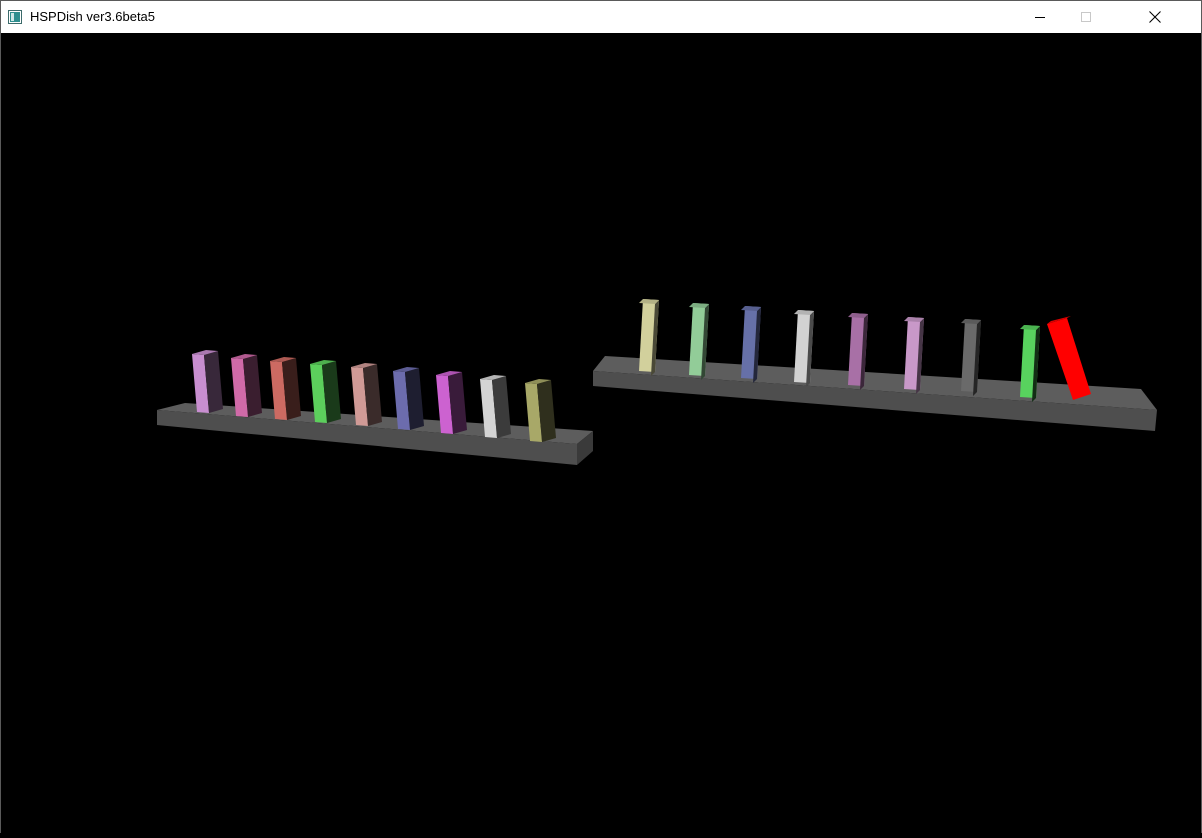 The image size is (1202, 838). I want to click on close-button, so click(1155, 17).